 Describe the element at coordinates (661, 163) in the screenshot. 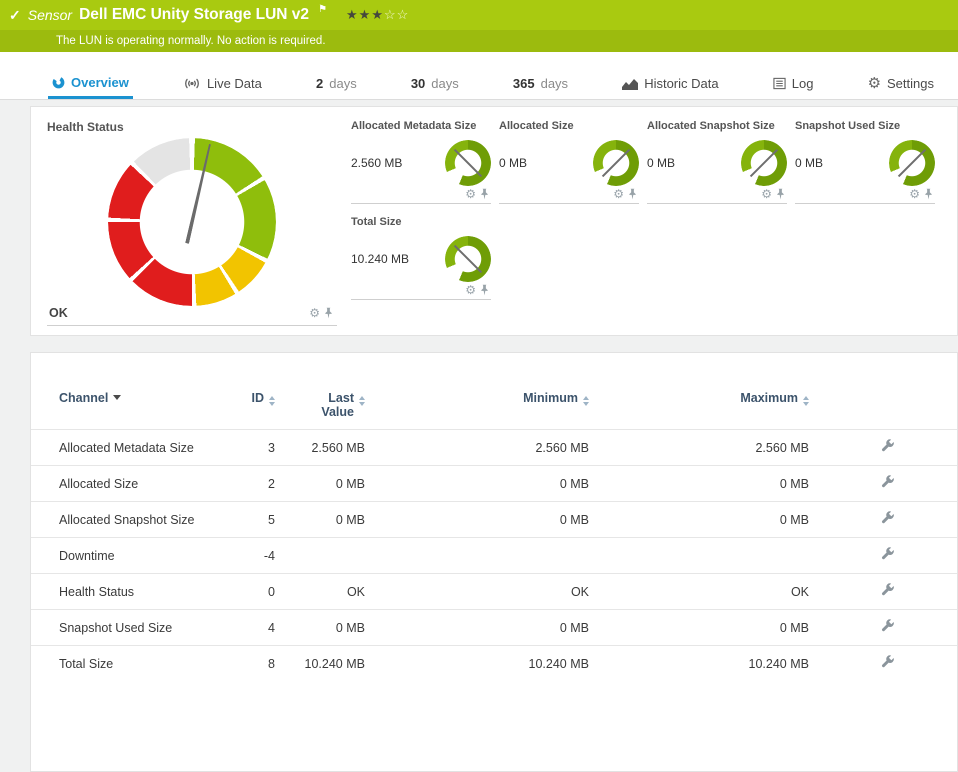

I see `gauge-value: 0 MB` at that location.